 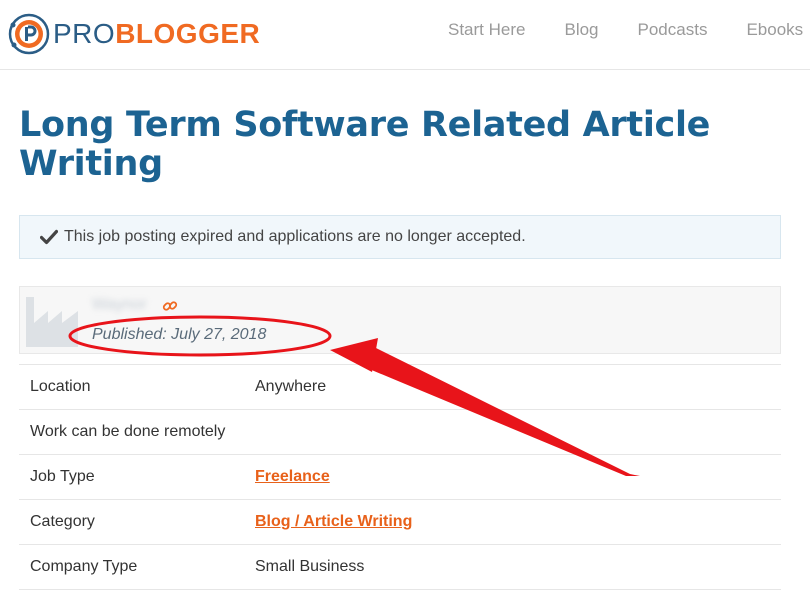 I want to click on nav-ebooks: Ebooks, so click(x=774, y=30).